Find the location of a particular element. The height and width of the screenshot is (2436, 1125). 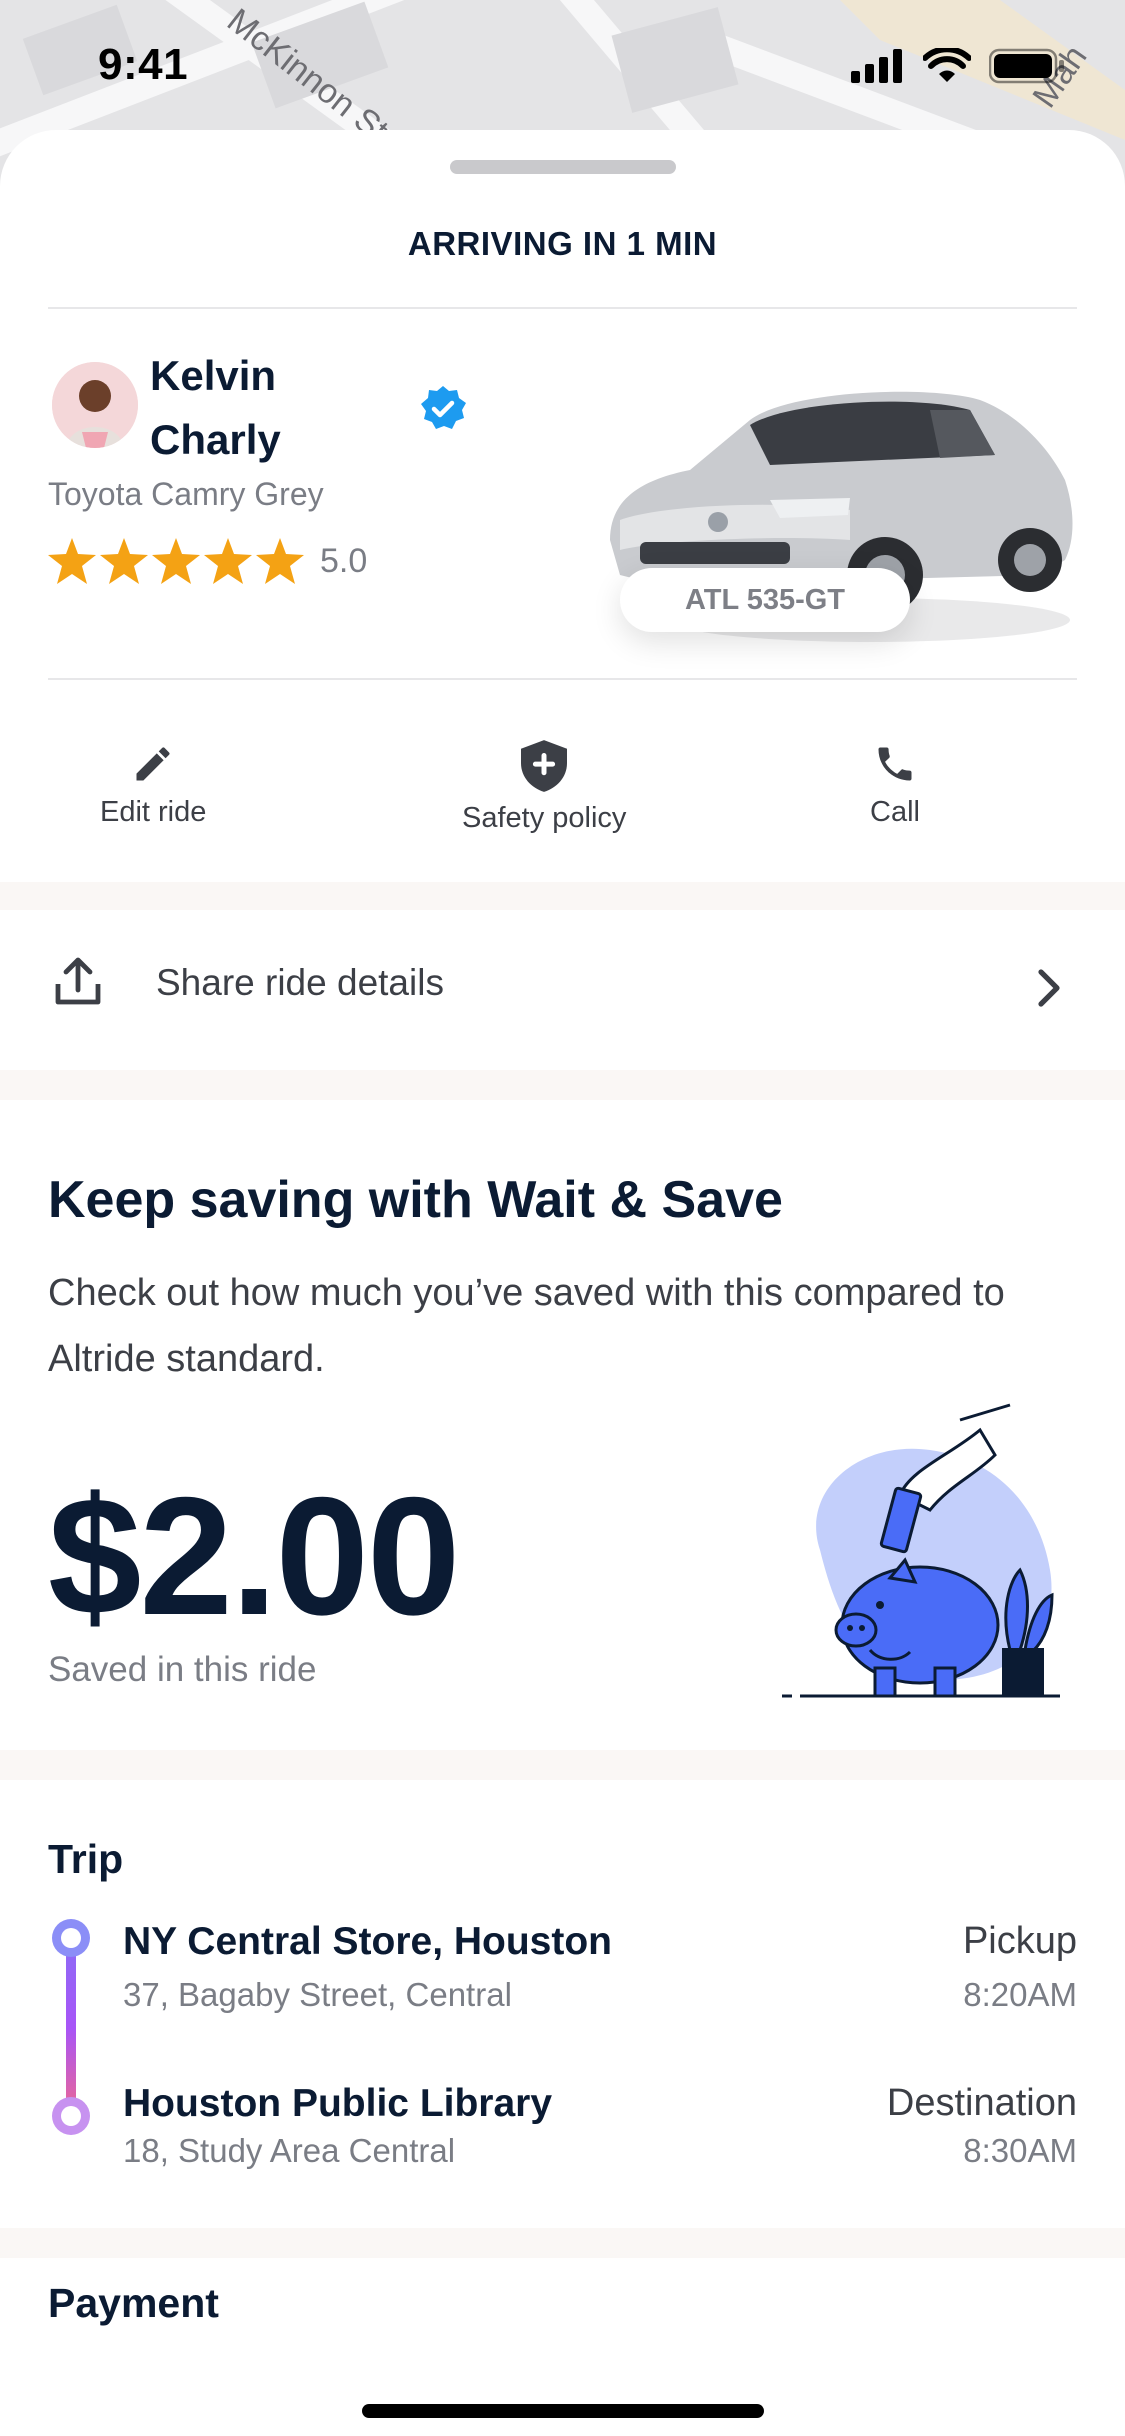

call-button: Call is located at coordinates (895, 785).